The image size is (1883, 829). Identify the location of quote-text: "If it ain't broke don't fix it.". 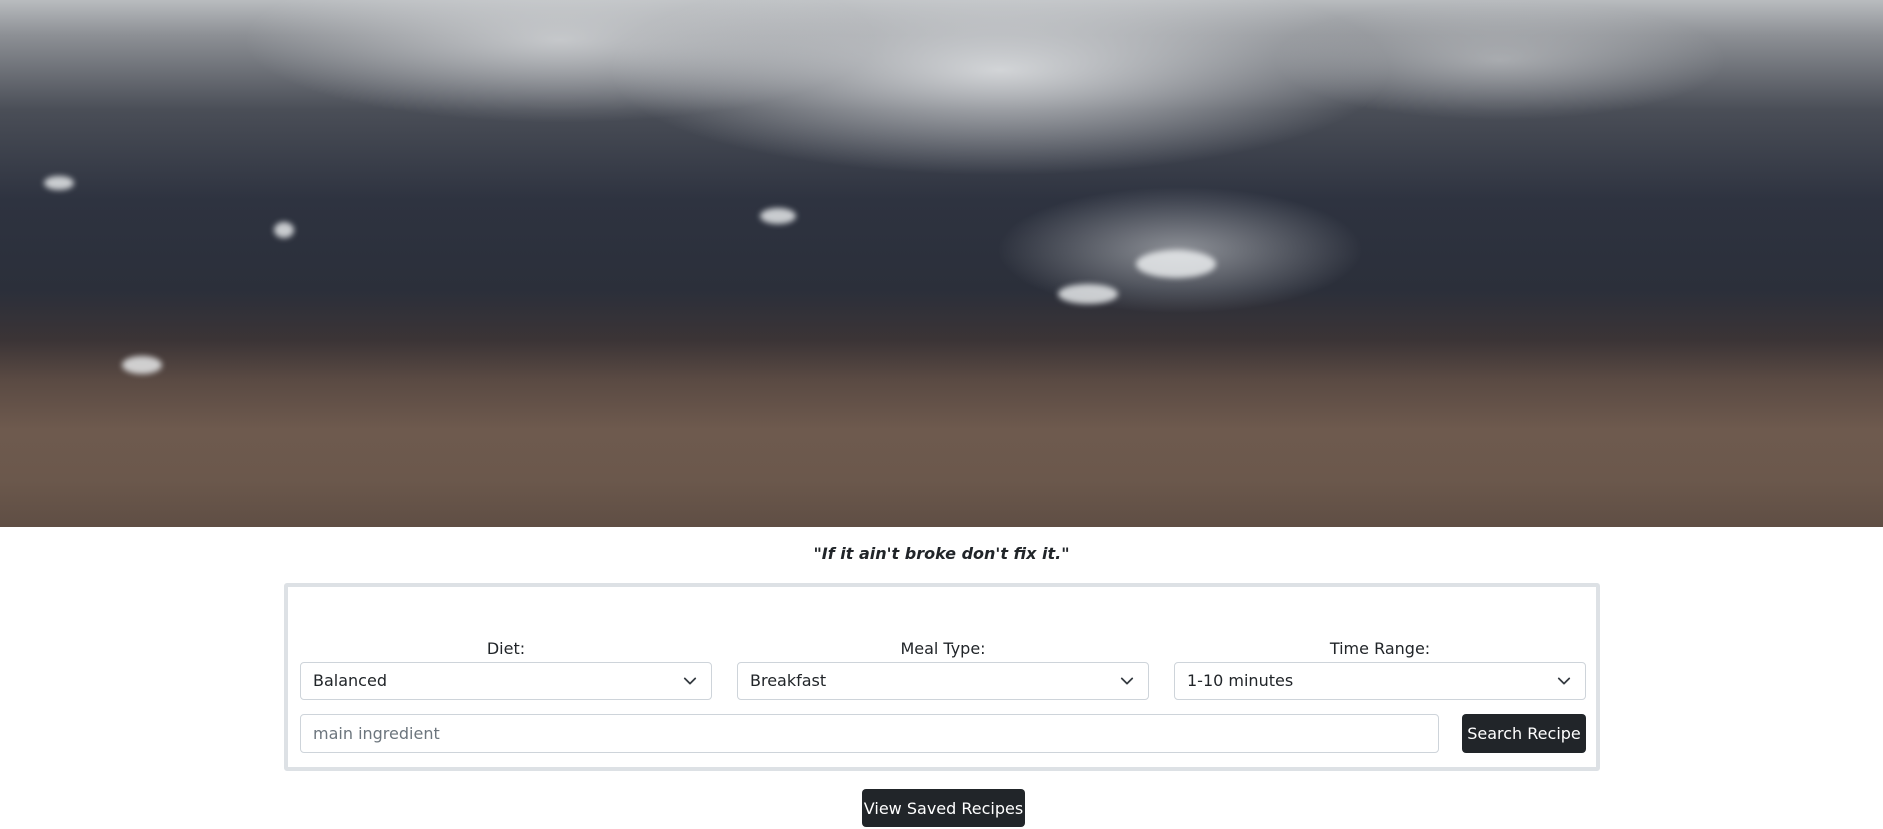
(941, 553).